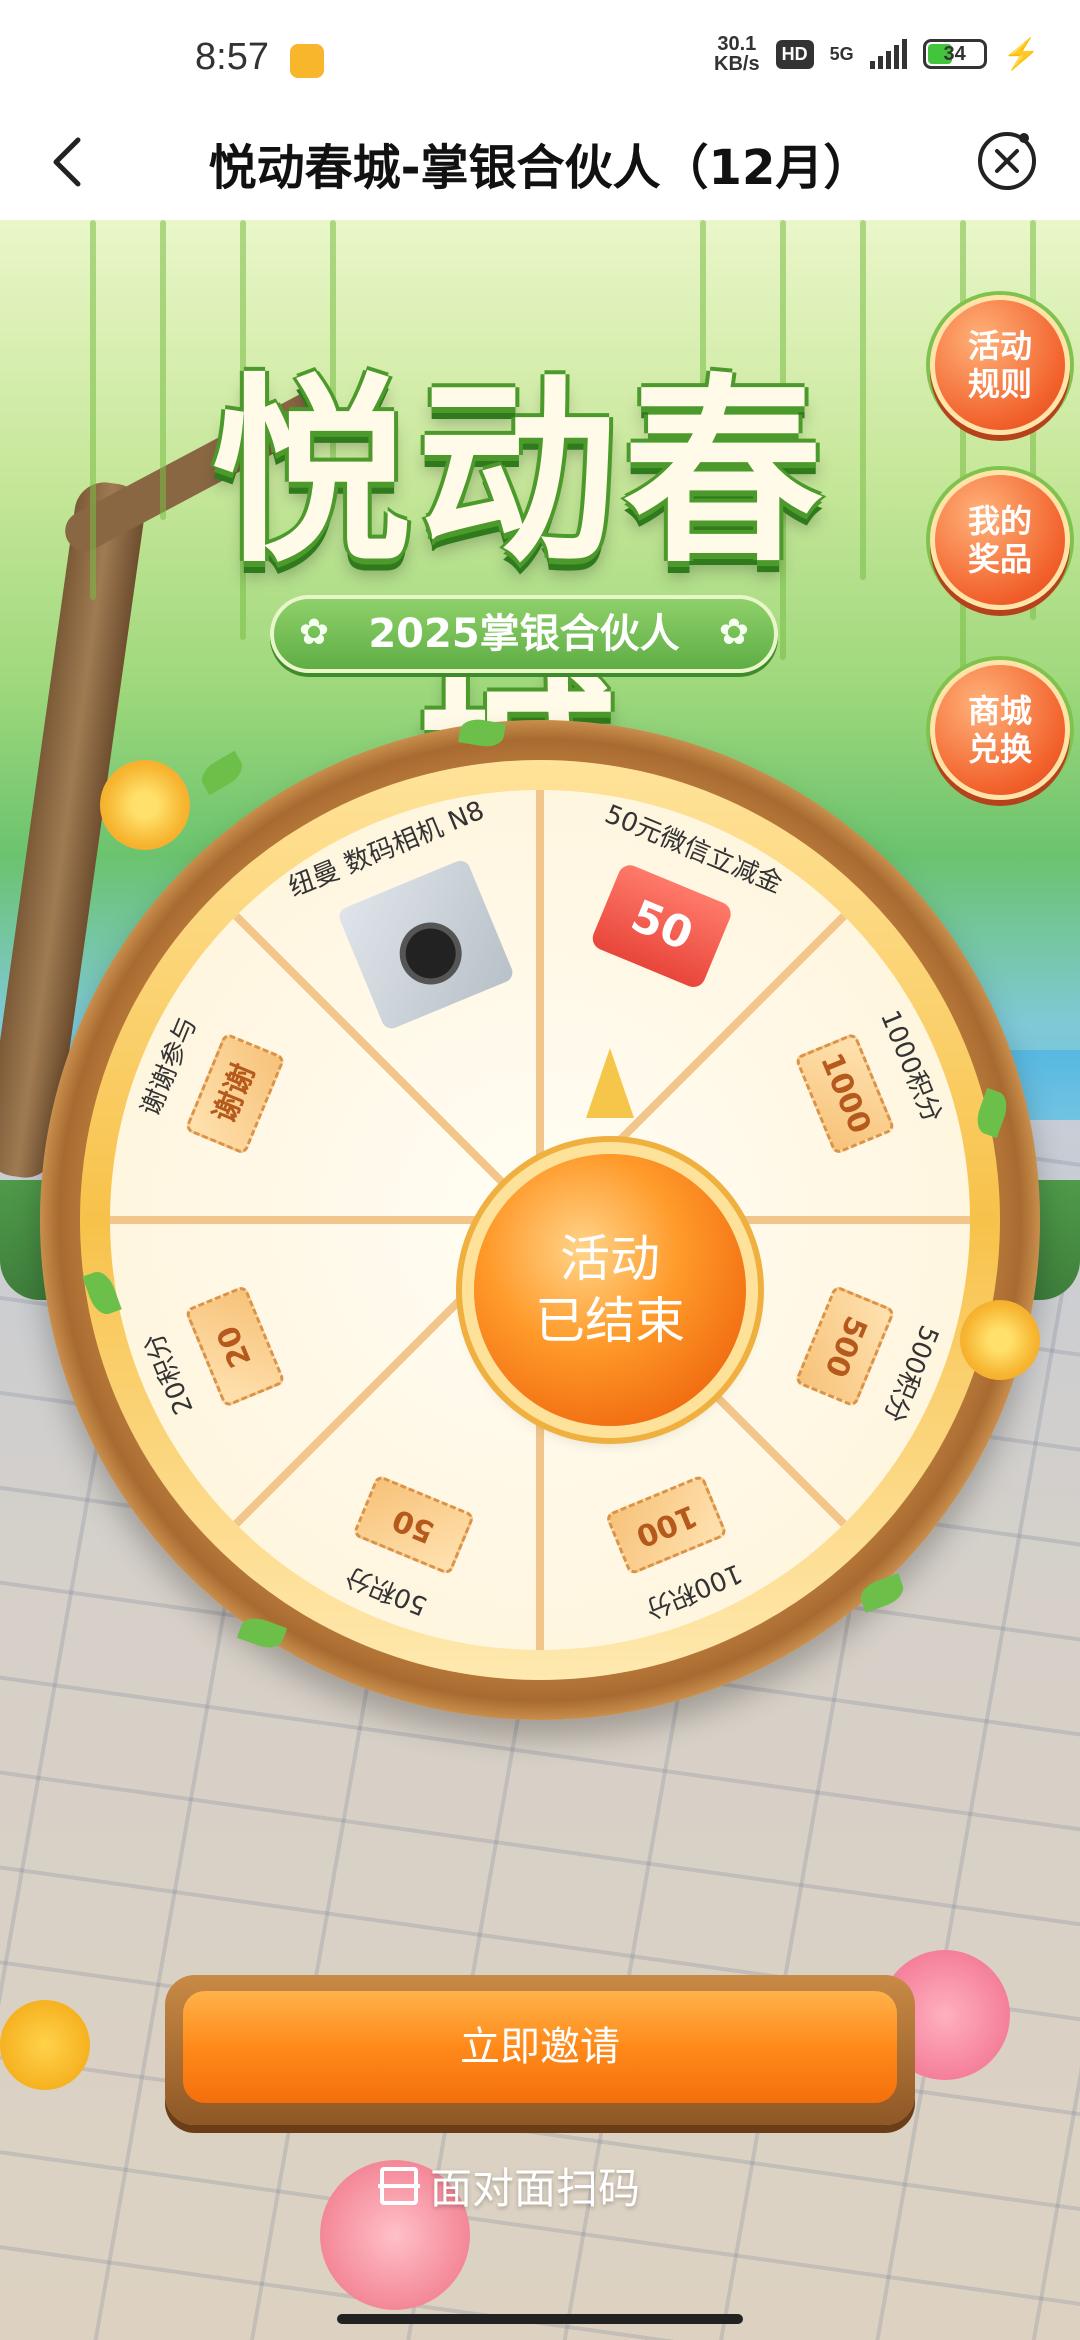 The width and height of the screenshot is (1080, 2340). Describe the element at coordinates (540, 60) in the screenshot. I see `status-bar: 8:57 30.1 KB/s HD 5G 34 ⚡` at that location.